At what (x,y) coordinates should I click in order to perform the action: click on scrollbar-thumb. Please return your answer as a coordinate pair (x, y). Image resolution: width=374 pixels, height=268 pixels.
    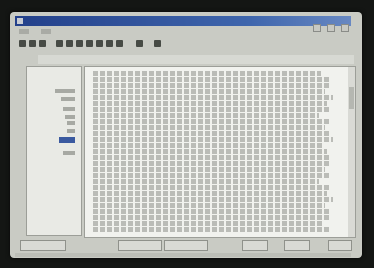
    Looking at the image, I should click on (351, 98).